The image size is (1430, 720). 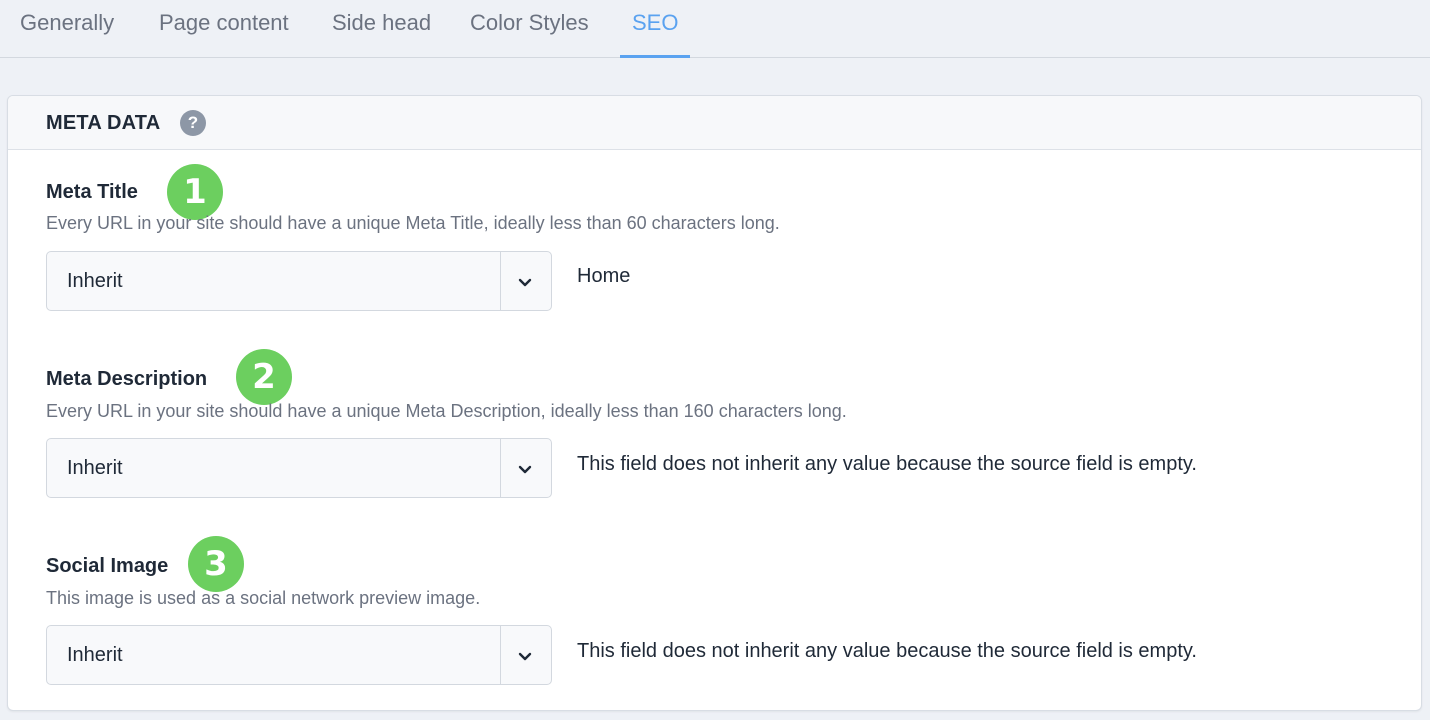 What do you see at coordinates (299, 468) in the screenshot?
I see `meta-description-select: Inherit` at bounding box center [299, 468].